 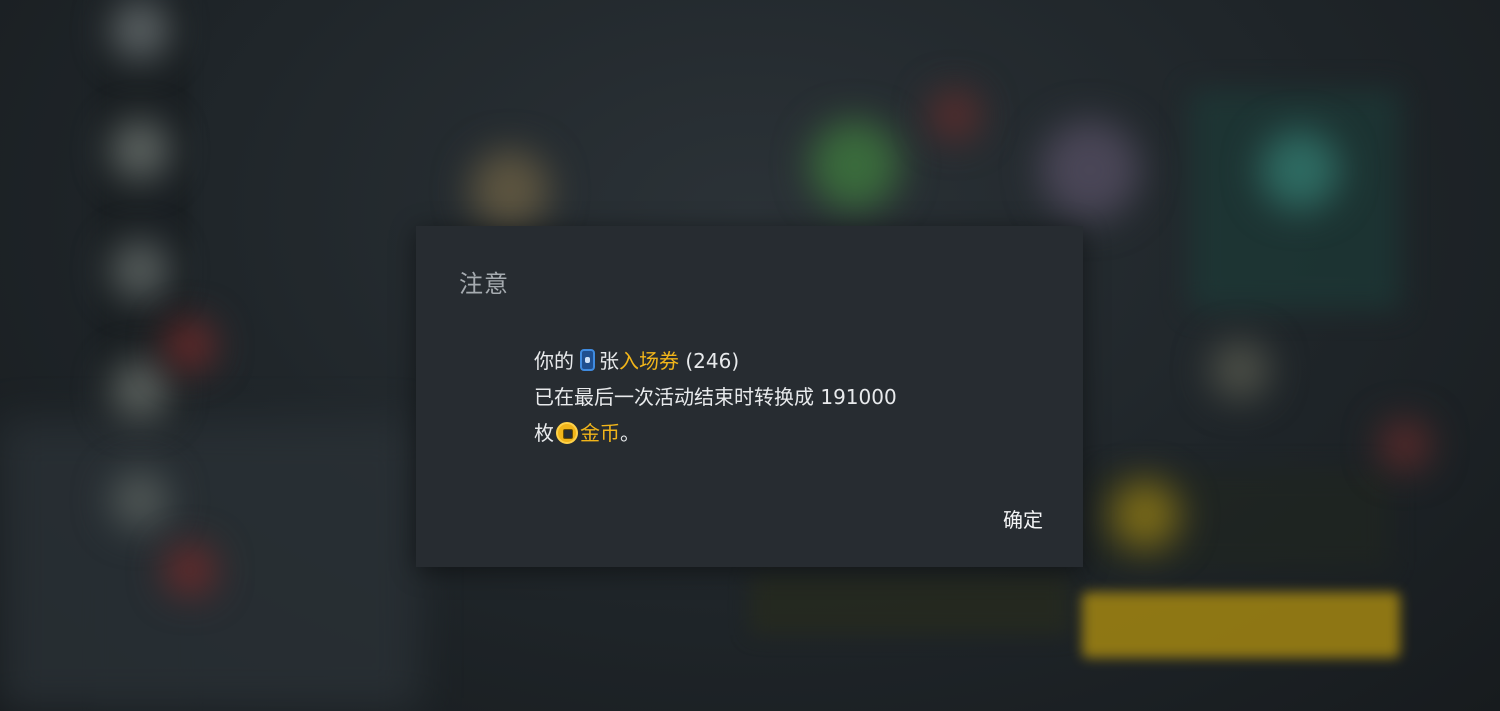 What do you see at coordinates (587, 360) in the screenshot?
I see `ticket-icon` at bounding box center [587, 360].